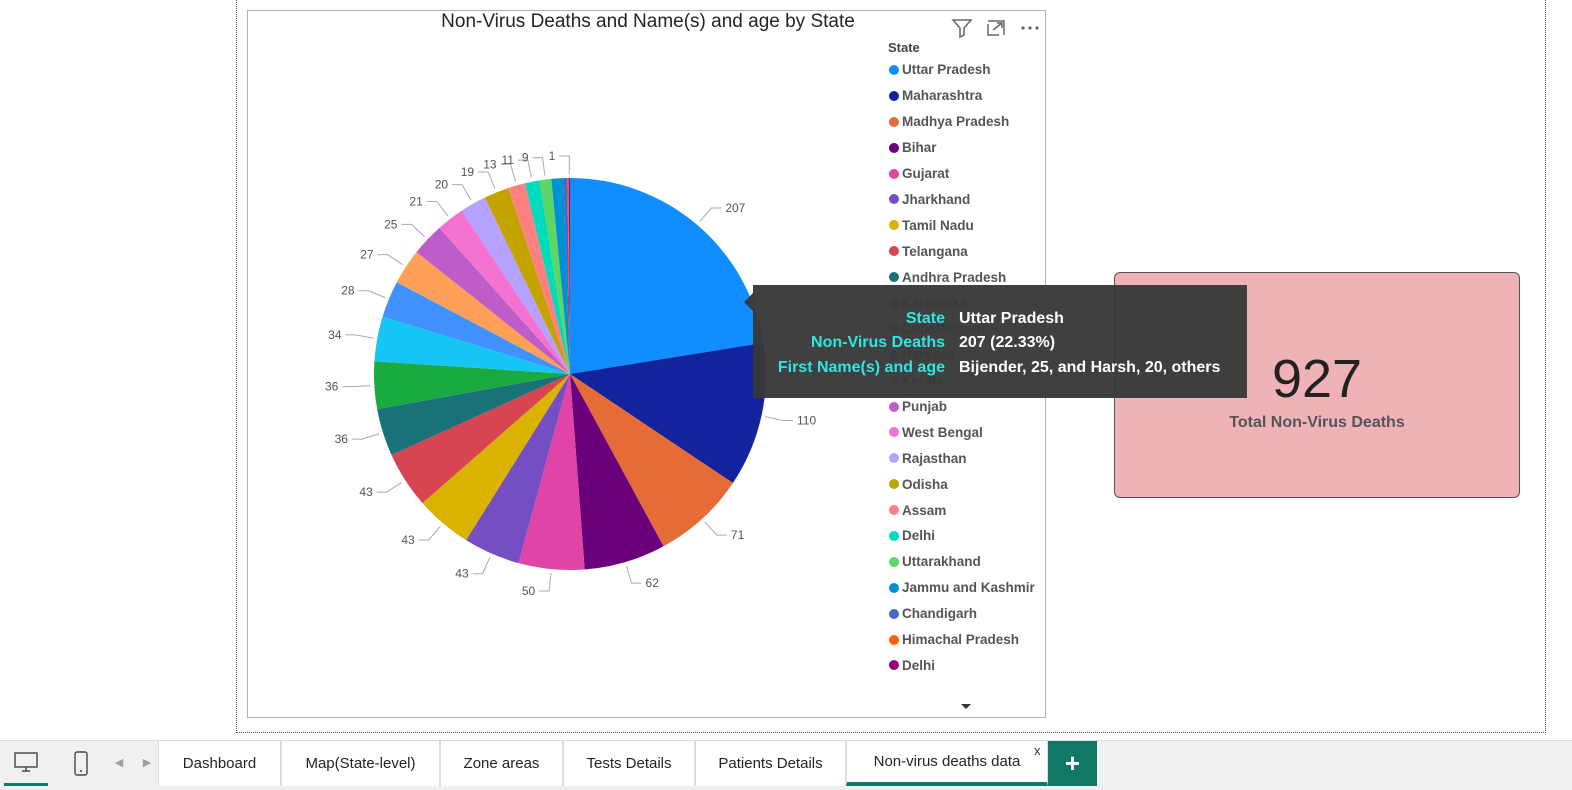 This screenshot has height=790, width=1572. What do you see at coordinates (735, 208) in the screenshot?
I see `data-label: 207` at bounding box center [735, 208].